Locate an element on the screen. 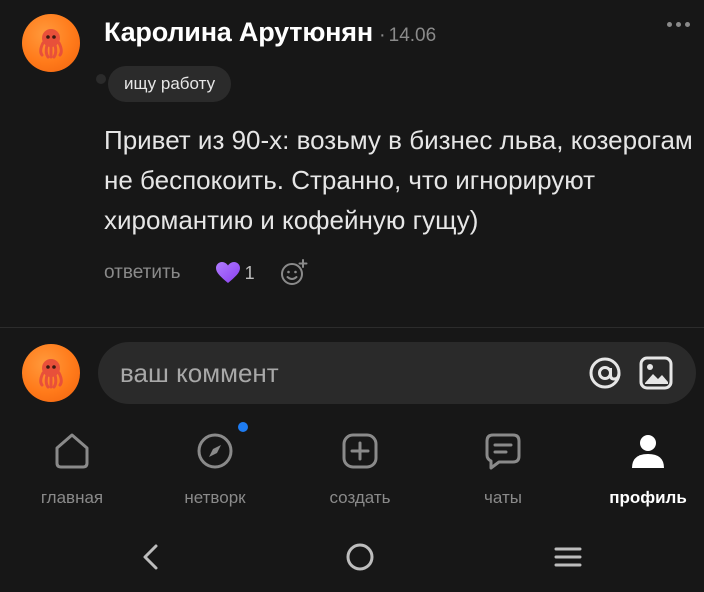  author-avatar is located at coordinates (51, 43).